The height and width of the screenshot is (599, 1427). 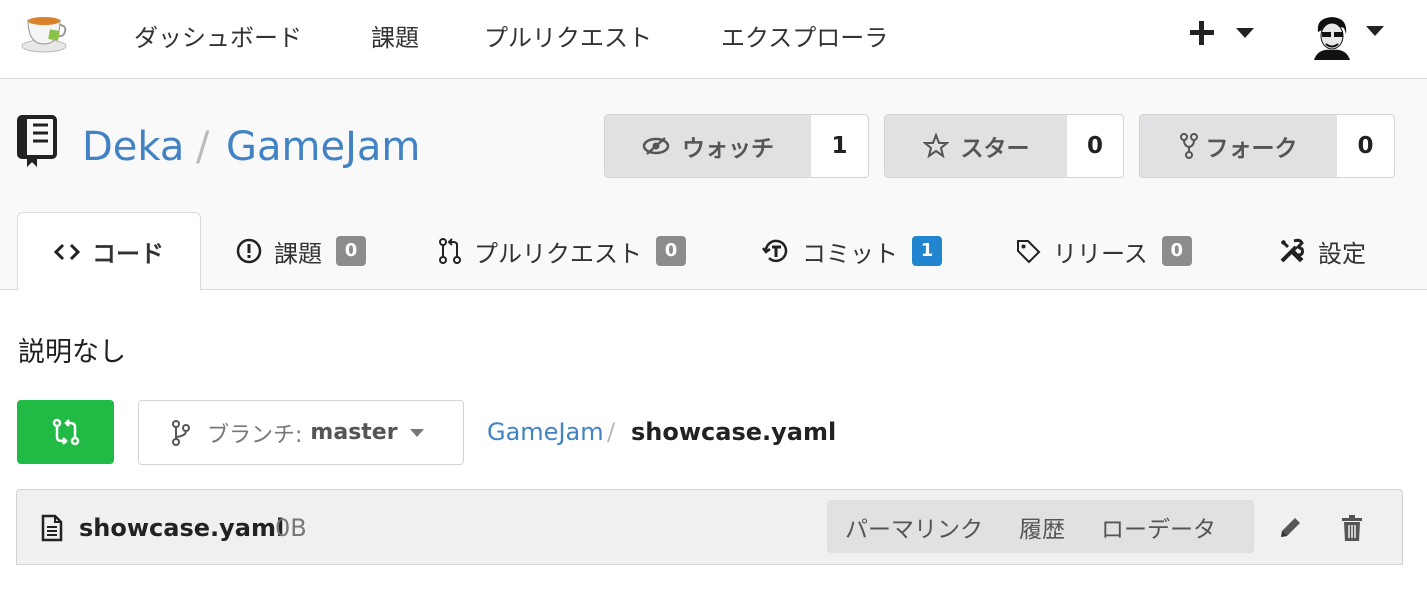 I want to click on file-text-icon, so click(x=52, y=528).